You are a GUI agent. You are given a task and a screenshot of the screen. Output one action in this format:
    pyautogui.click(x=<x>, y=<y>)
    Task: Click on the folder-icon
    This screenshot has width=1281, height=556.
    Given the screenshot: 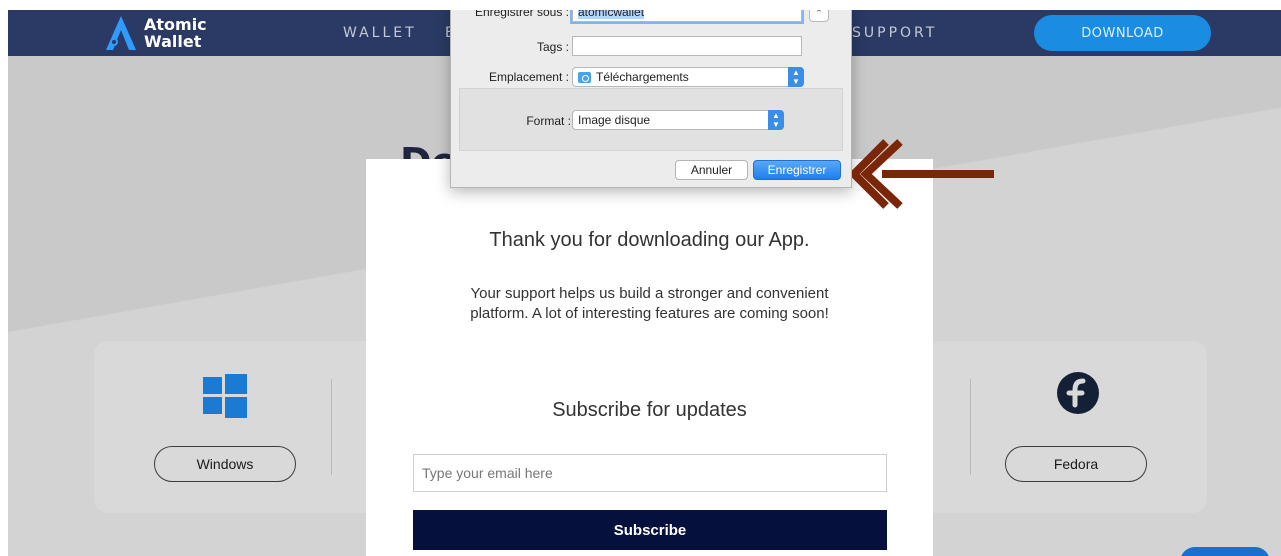 What is the action you would take?
    pyautogui.click(x=584, y=77)
    